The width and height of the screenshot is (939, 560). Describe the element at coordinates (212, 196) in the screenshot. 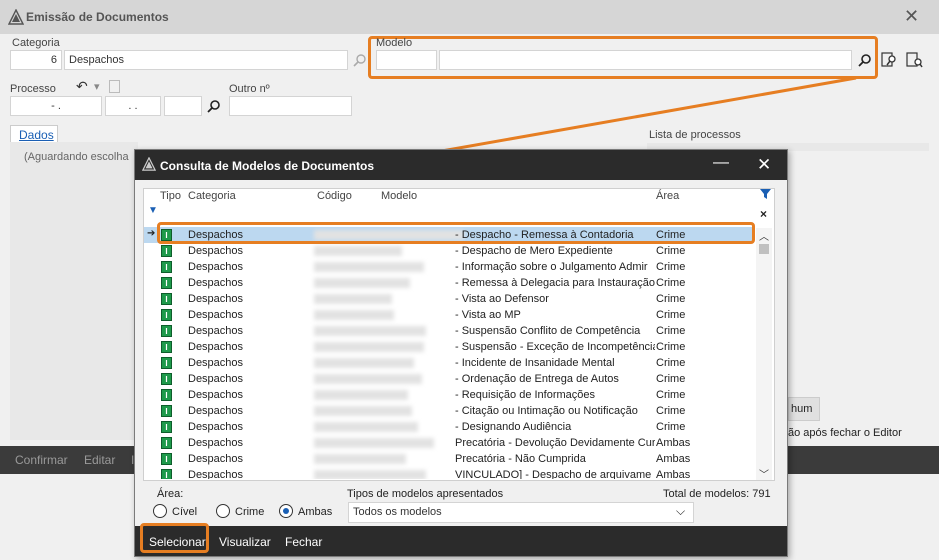

I see `col-categoria: Categoria` at that location.